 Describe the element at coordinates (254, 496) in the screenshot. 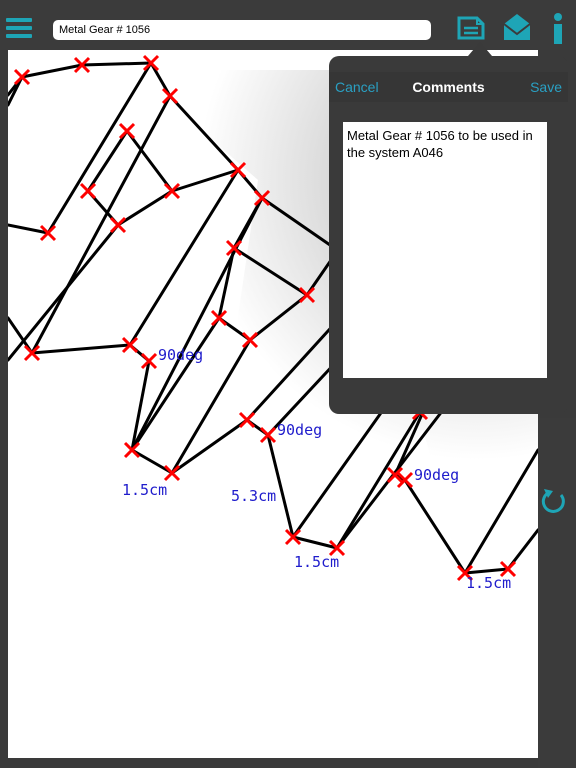

I see `measurement-label: 5.3cm` at that location.